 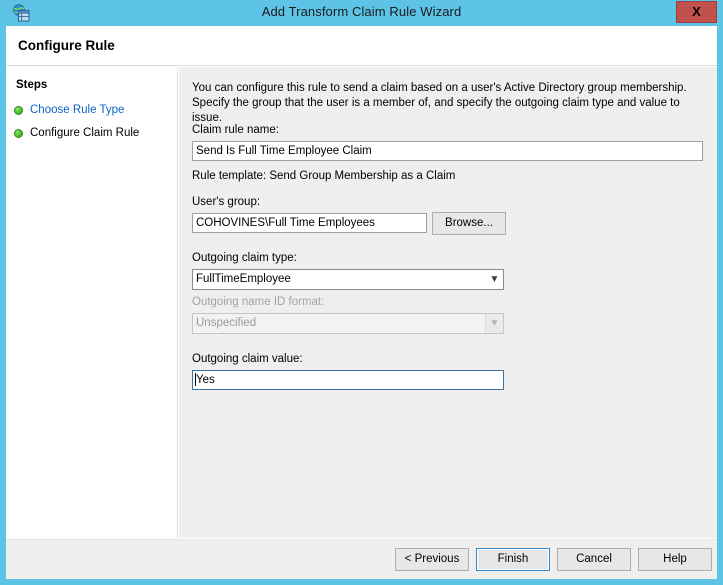 I want to click on outgoing-claim-value-label: Outgoing claim value:, so click(x=247, y=359).